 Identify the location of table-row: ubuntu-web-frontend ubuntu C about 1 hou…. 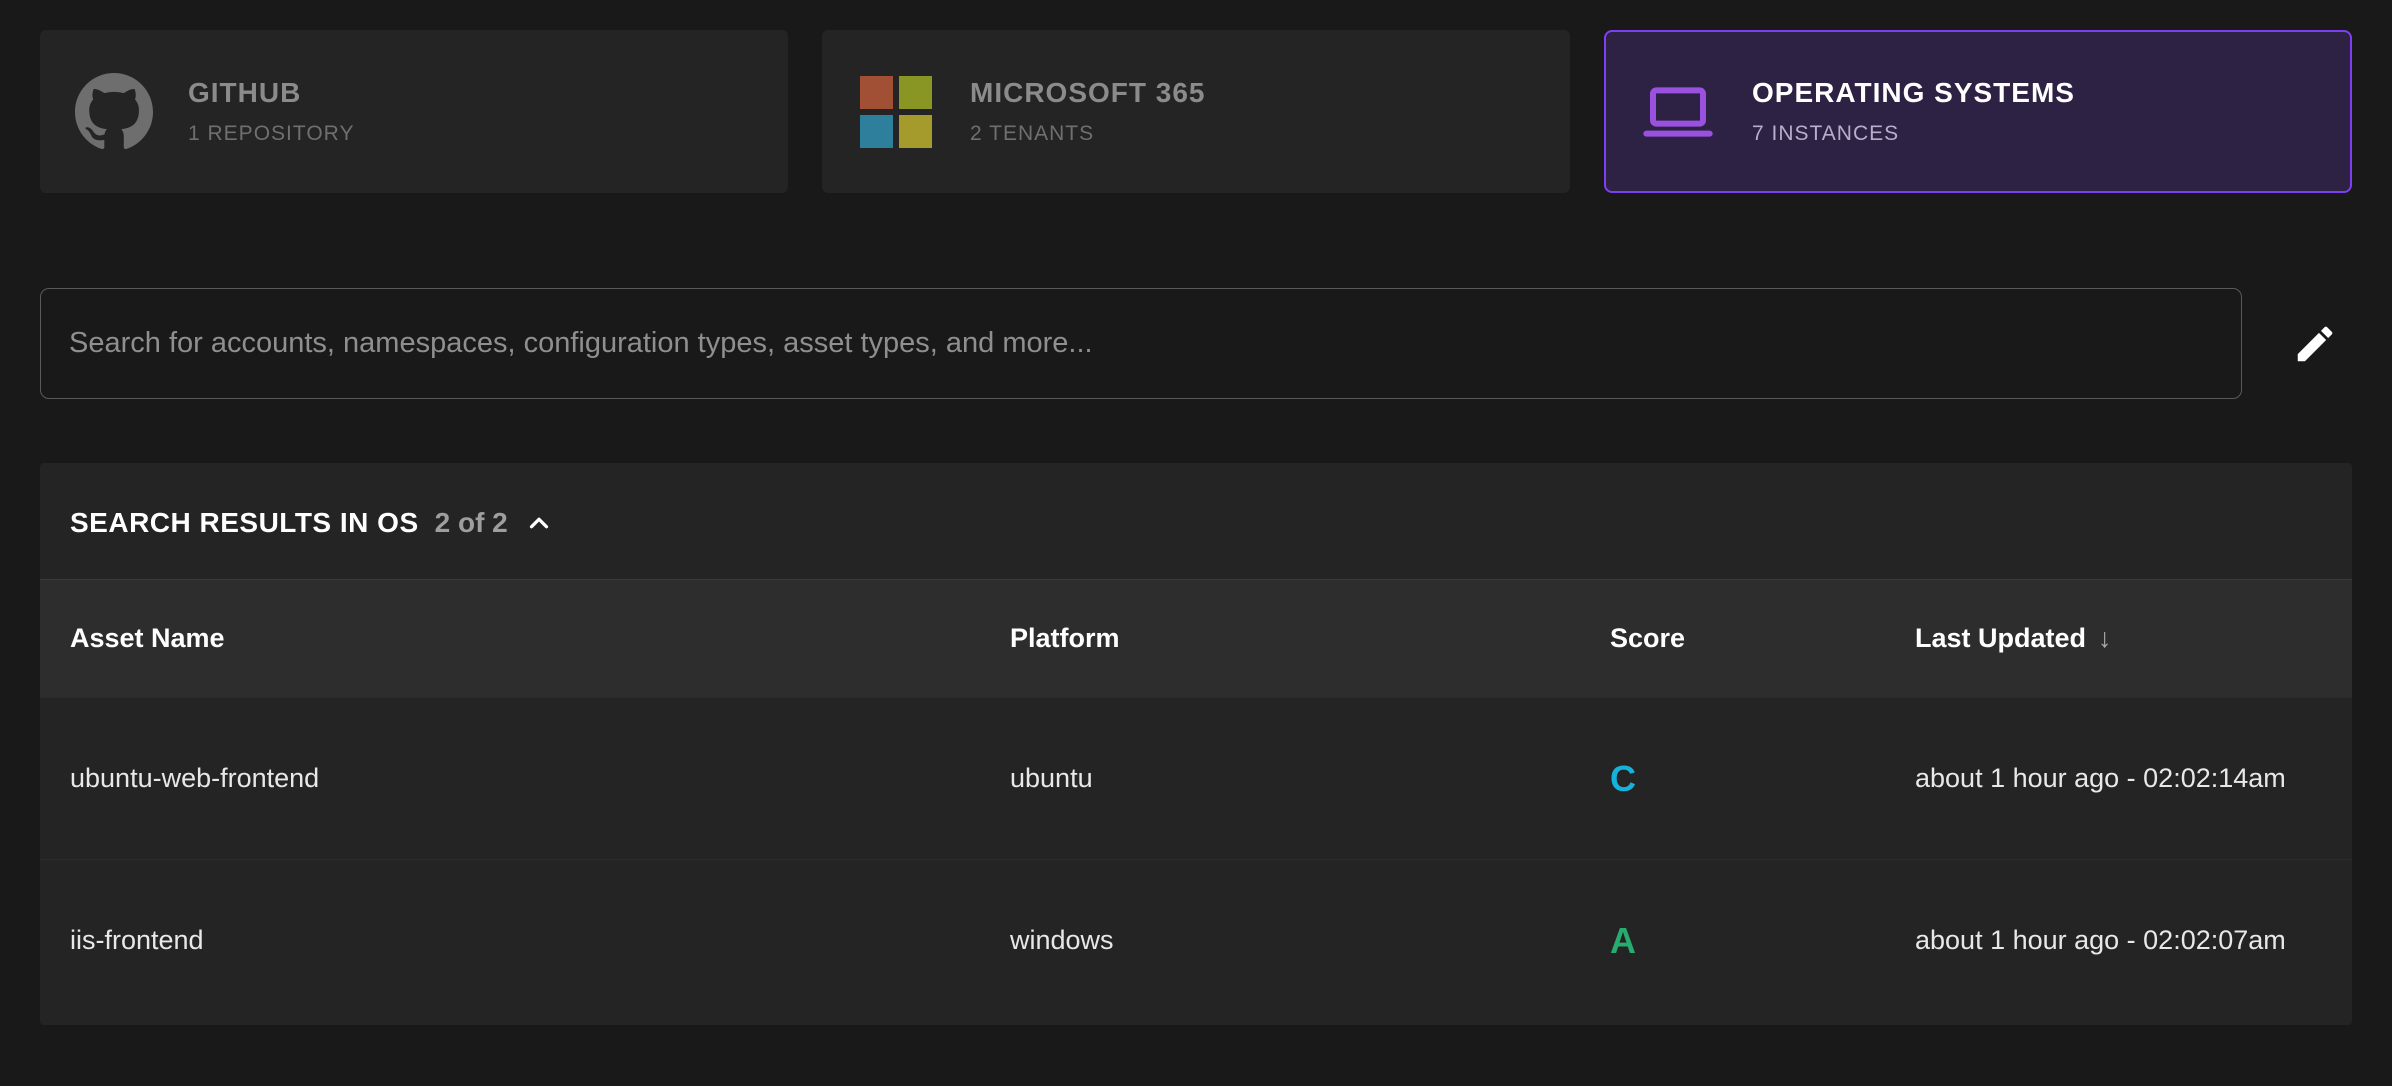
(1196, 778).